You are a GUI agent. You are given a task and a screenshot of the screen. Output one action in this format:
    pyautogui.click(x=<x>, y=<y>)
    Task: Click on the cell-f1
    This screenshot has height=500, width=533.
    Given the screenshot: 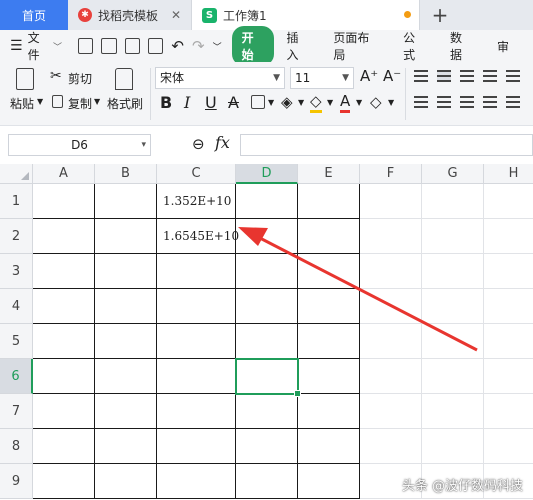 What is the action you would take?
    pyautogui.click(x=391, y=201)
    